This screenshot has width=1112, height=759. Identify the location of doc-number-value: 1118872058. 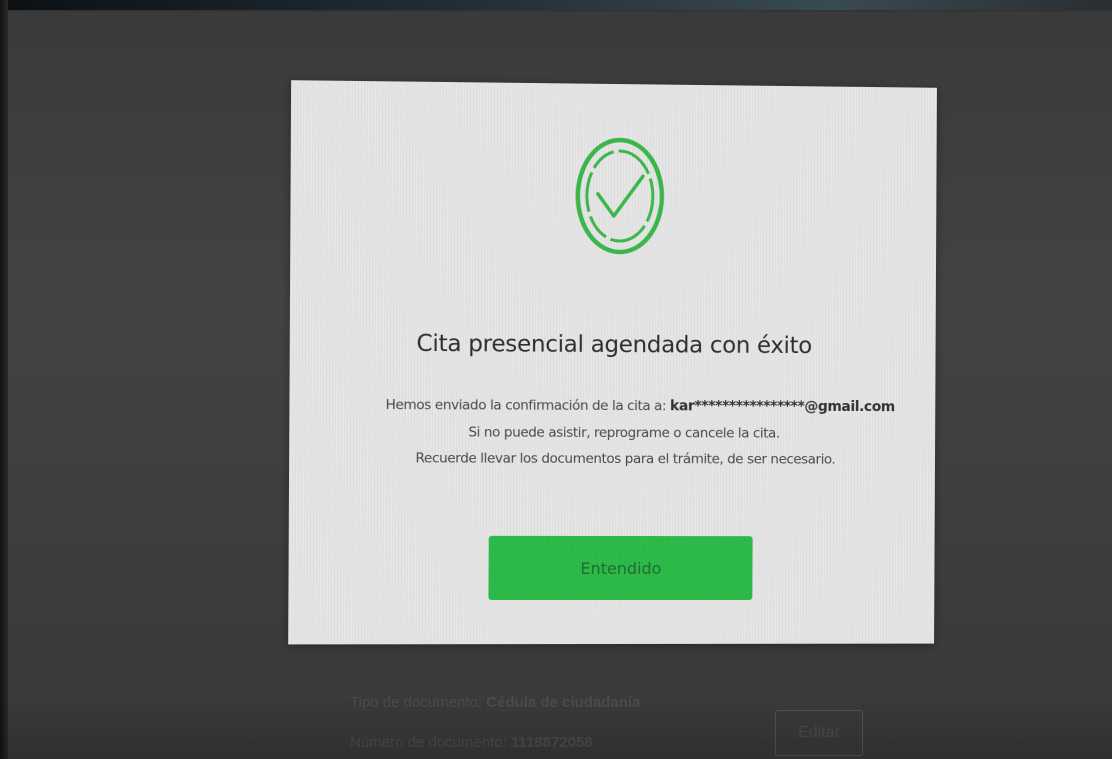
(551, 742).